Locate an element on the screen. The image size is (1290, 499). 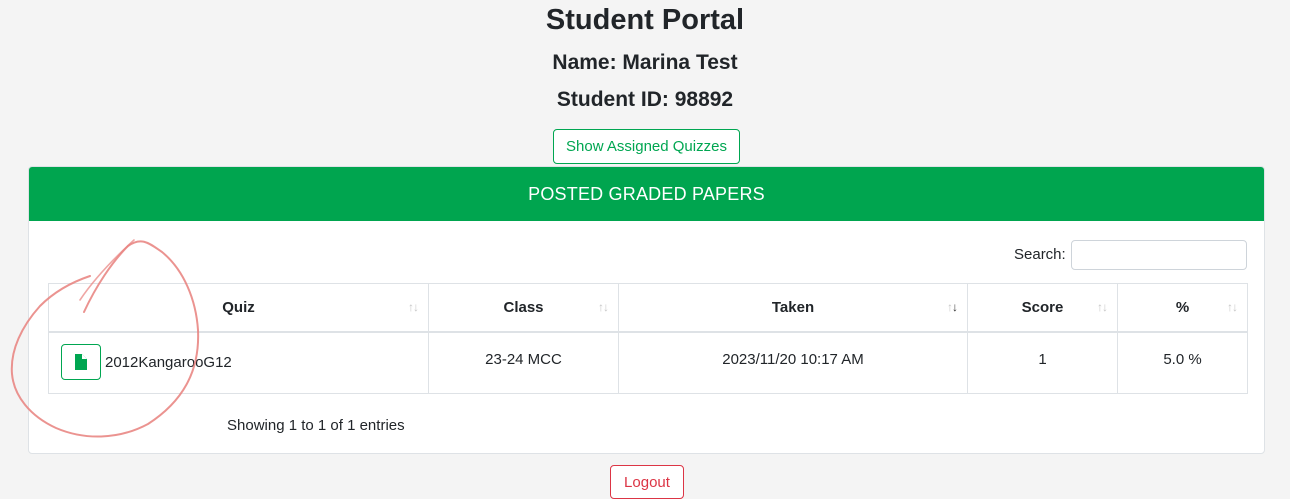
table-header-row: Quiz ↑↓ Class ↑↓ Taken ↑↓ Score ↑↓ % ↑↓ is located at coordinates (648, 308).